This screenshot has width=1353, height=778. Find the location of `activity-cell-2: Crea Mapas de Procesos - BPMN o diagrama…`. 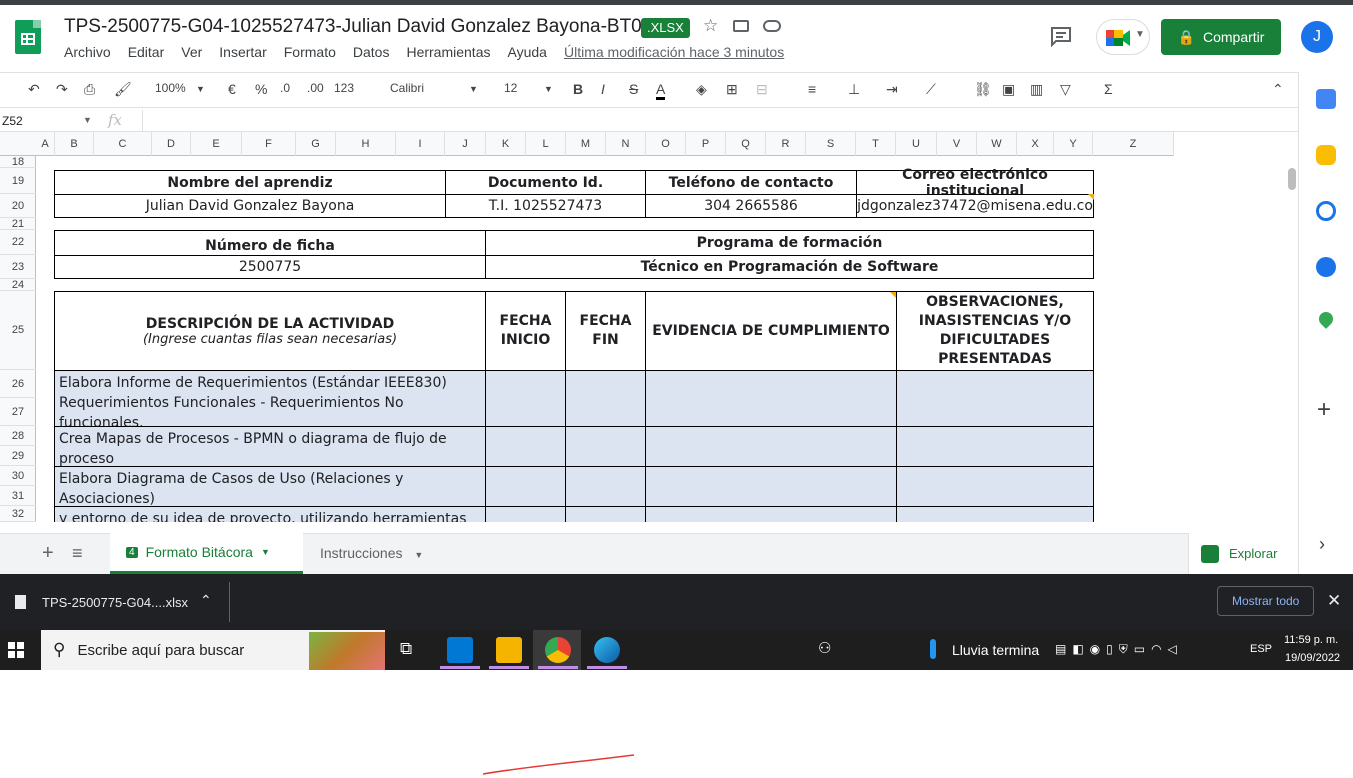

activity-cell-2: Crea Mapas de Procesos - BPMN o diagrama… is located at coordinates (270, 446).